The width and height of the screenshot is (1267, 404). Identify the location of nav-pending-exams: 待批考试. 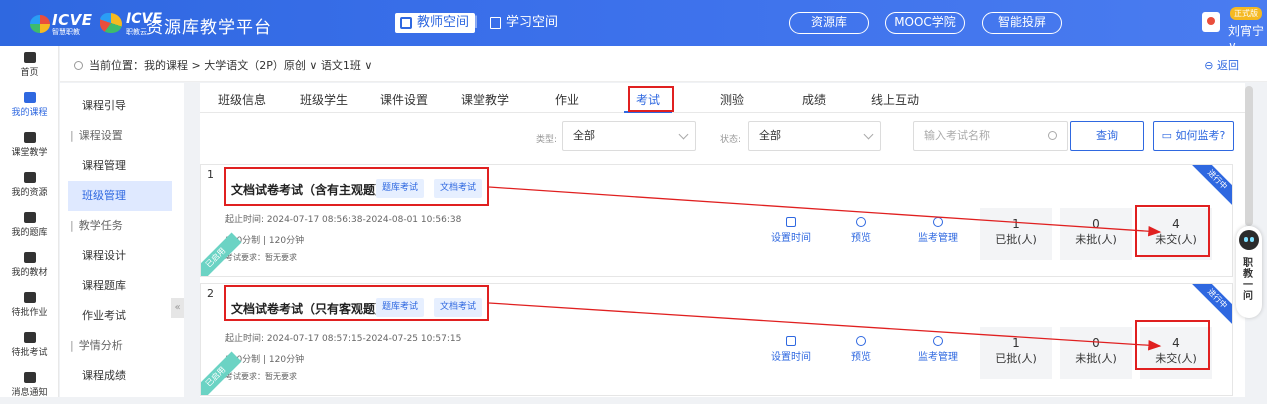
(29, 348).